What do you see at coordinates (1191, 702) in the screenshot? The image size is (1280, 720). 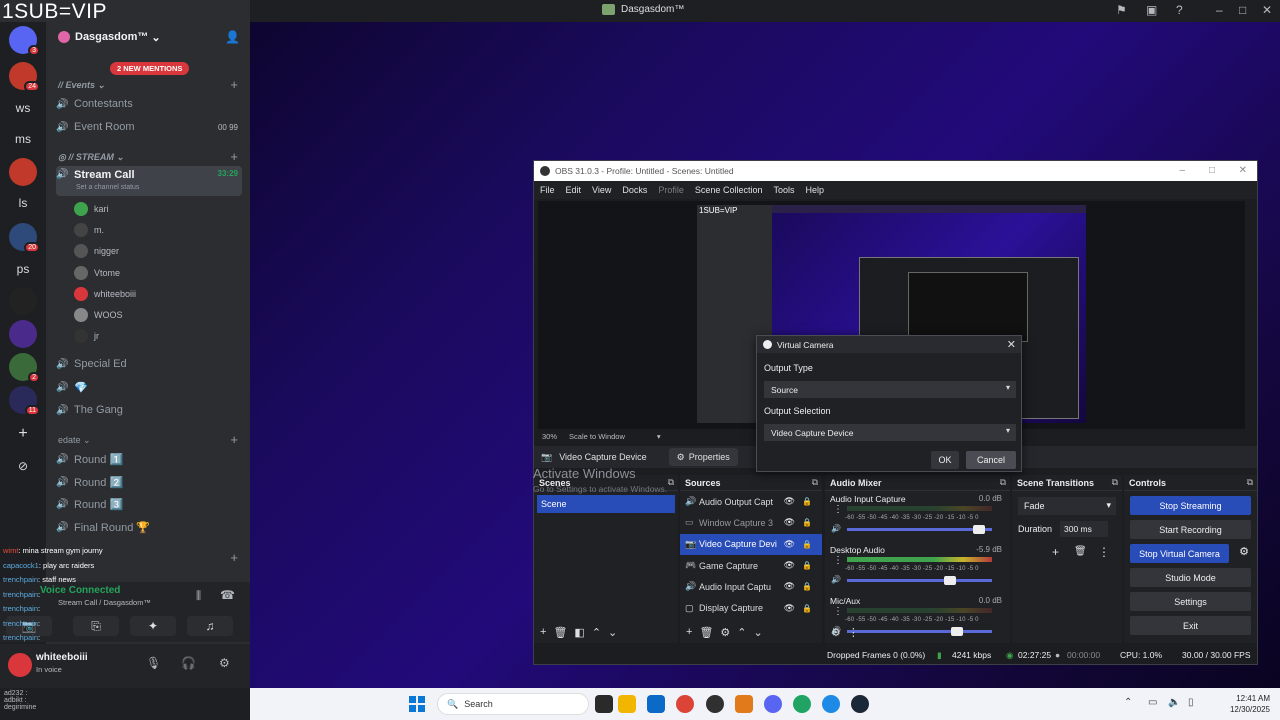 I see `battery-icon: ▯` at bounding box center [1191, 702].